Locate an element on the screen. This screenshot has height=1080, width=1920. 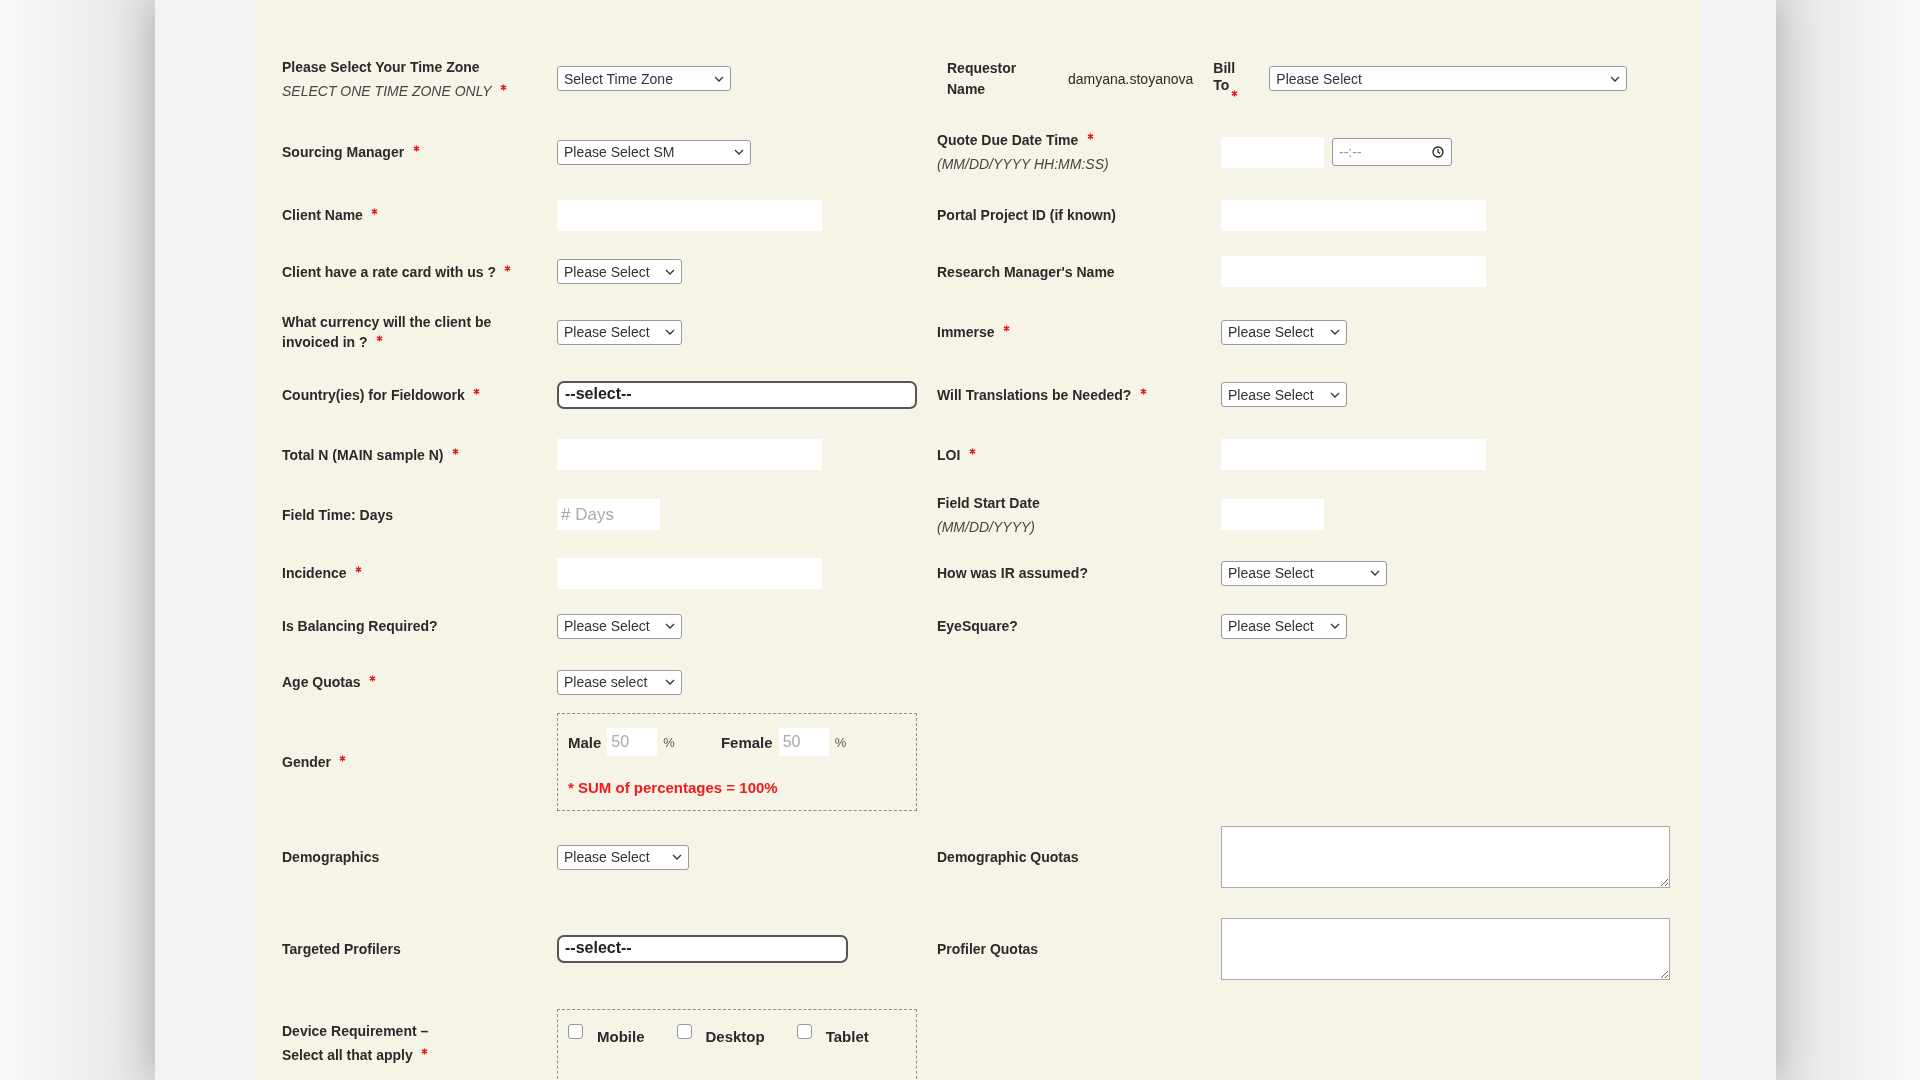
field-label: Gender is located at coordinates (306, 762).